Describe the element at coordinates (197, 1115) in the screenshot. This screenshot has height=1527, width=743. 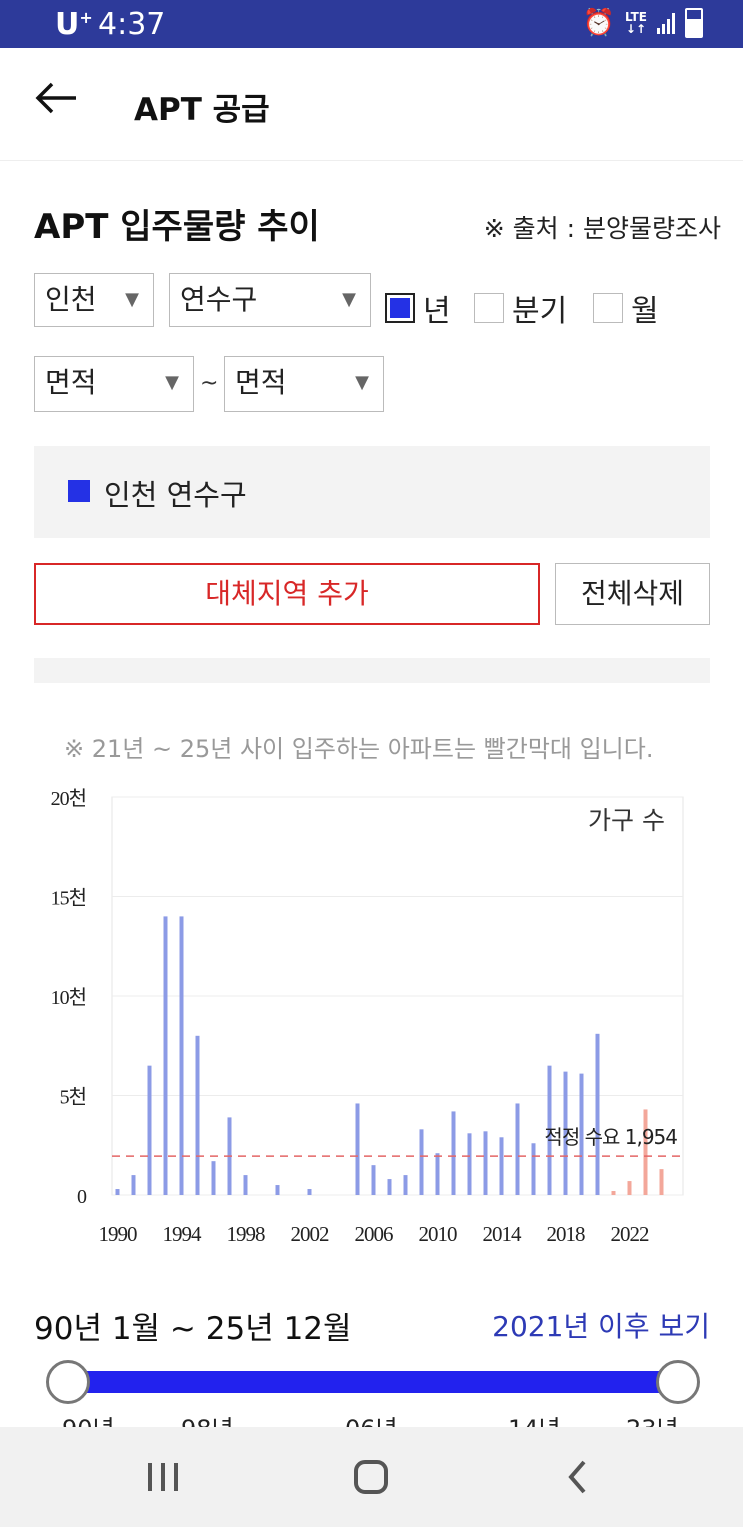
I see `bar-1995` at that location.